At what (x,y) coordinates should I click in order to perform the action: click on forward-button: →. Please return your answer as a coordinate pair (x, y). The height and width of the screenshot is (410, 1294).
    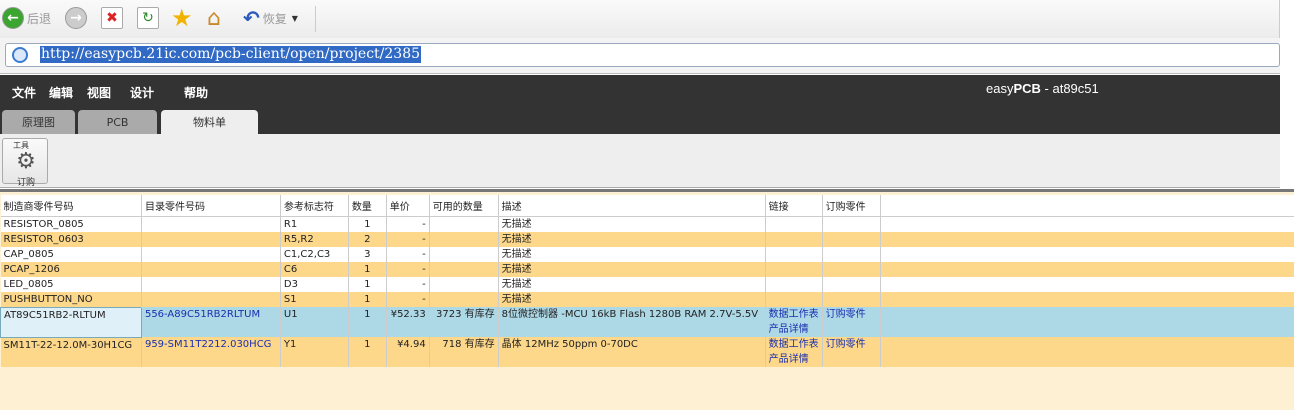
    Looking at the image, I should click on (76, 18).